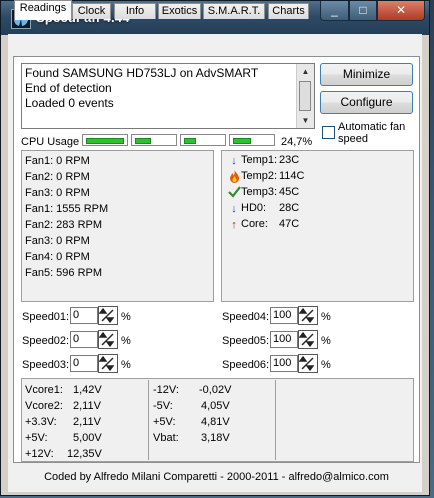 Image resolution: width=434 pixels, height=498 pixels. What do you see at coordinates (64, 225) in the screenshot?
I see `fan-reading: Fan2: 283 RPM` at bounding box center [64, 225].